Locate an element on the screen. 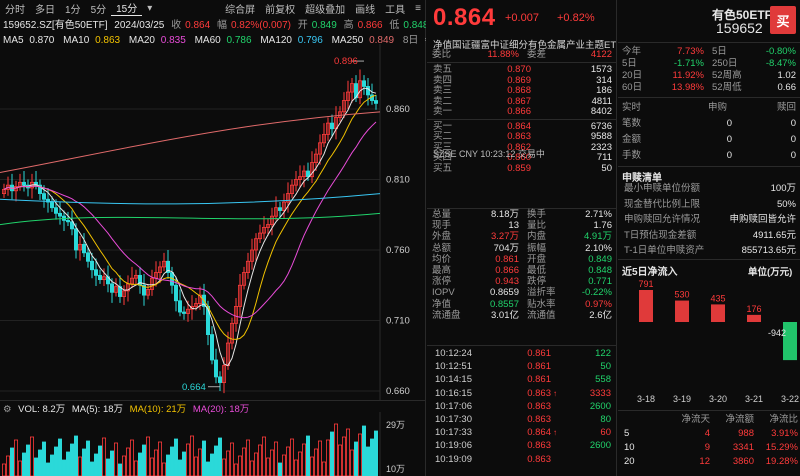 The image size is (800, 476). tab-15min: 15分 is located at coordinates (127, 8).